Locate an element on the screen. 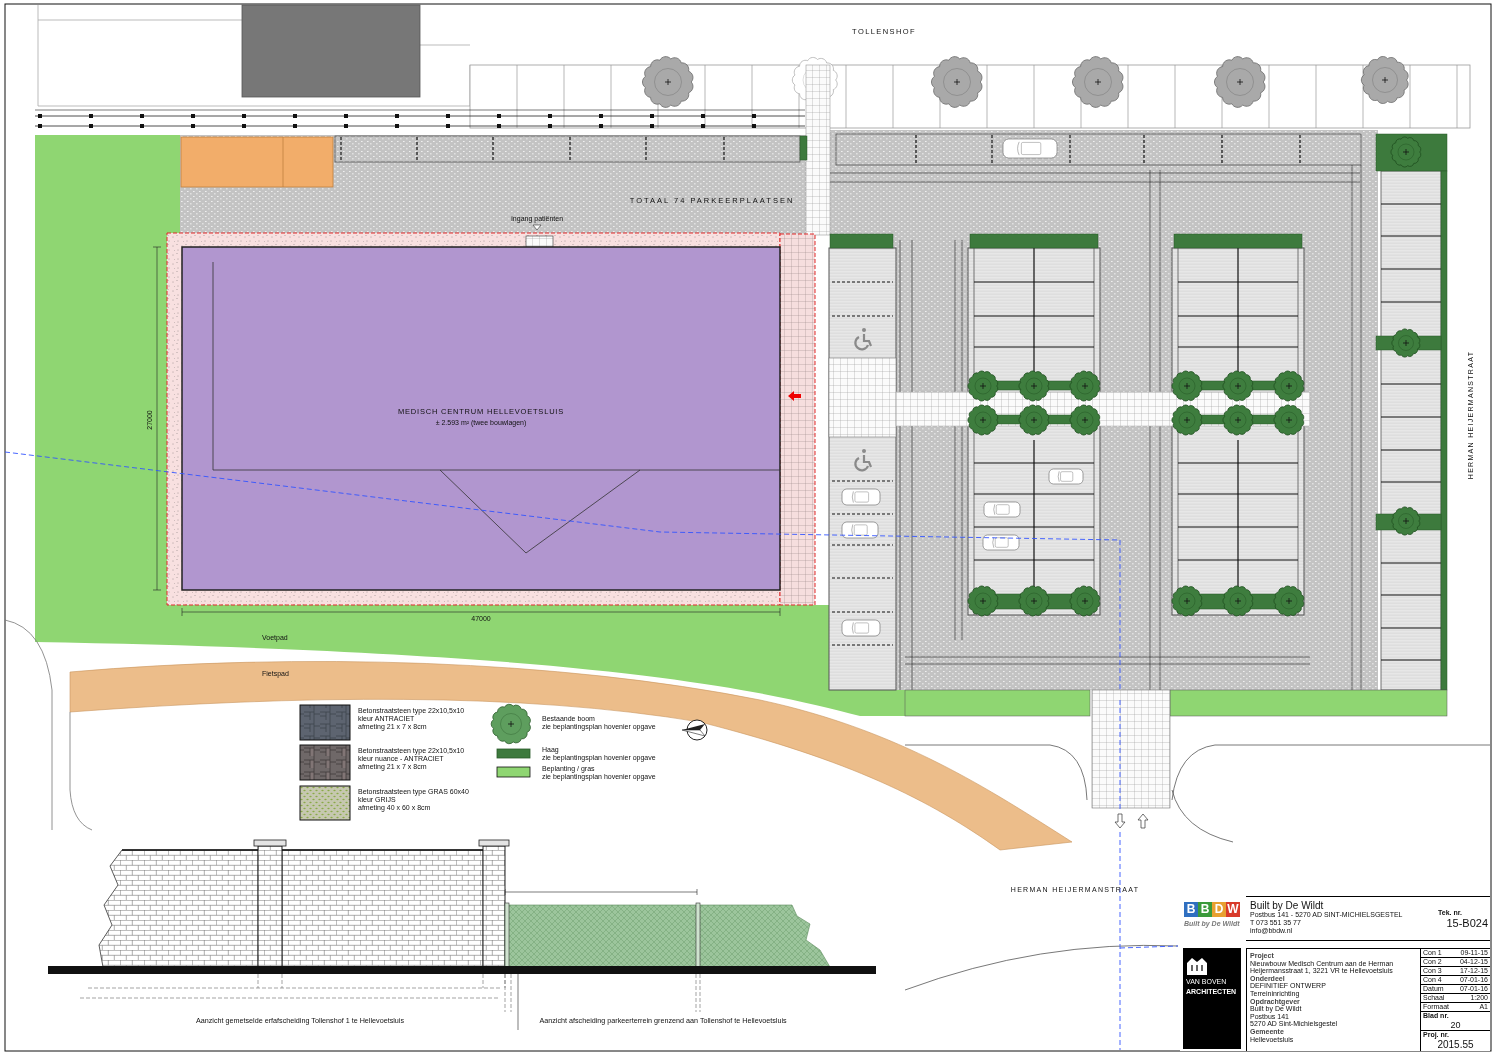 Image resolution: width=1497 pixels, height=1056 pixels. arrow-down-icon is located at coordinates (1120, 821).